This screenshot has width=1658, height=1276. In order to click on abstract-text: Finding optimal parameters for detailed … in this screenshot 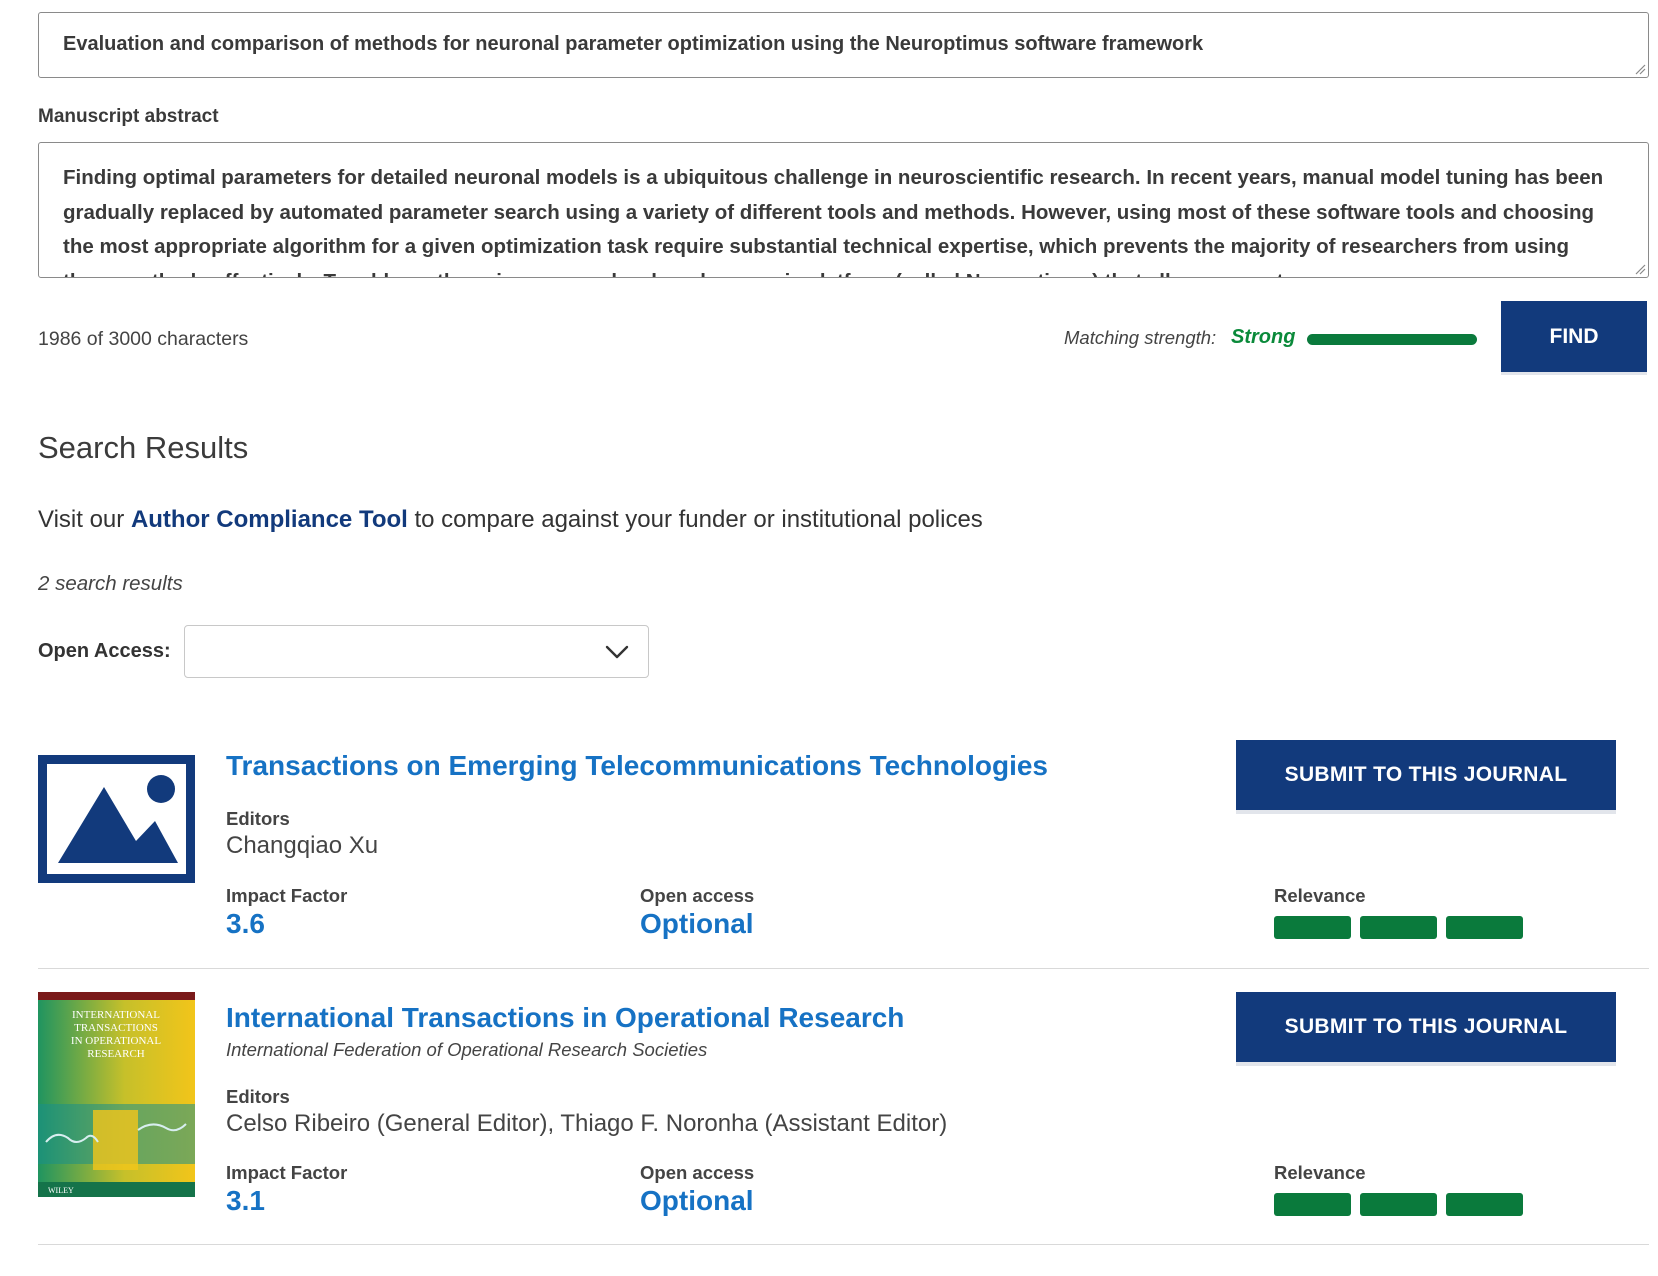, I will do `click(833, 221)`.